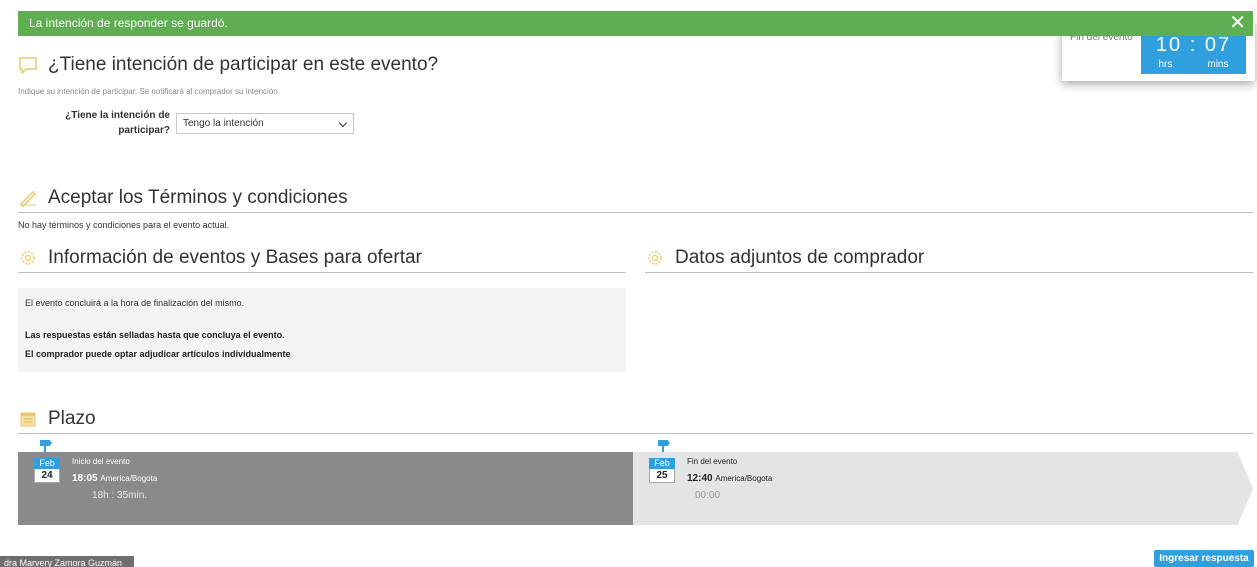  I want to click on start-label: Inicio del evento, so click(101, 461).